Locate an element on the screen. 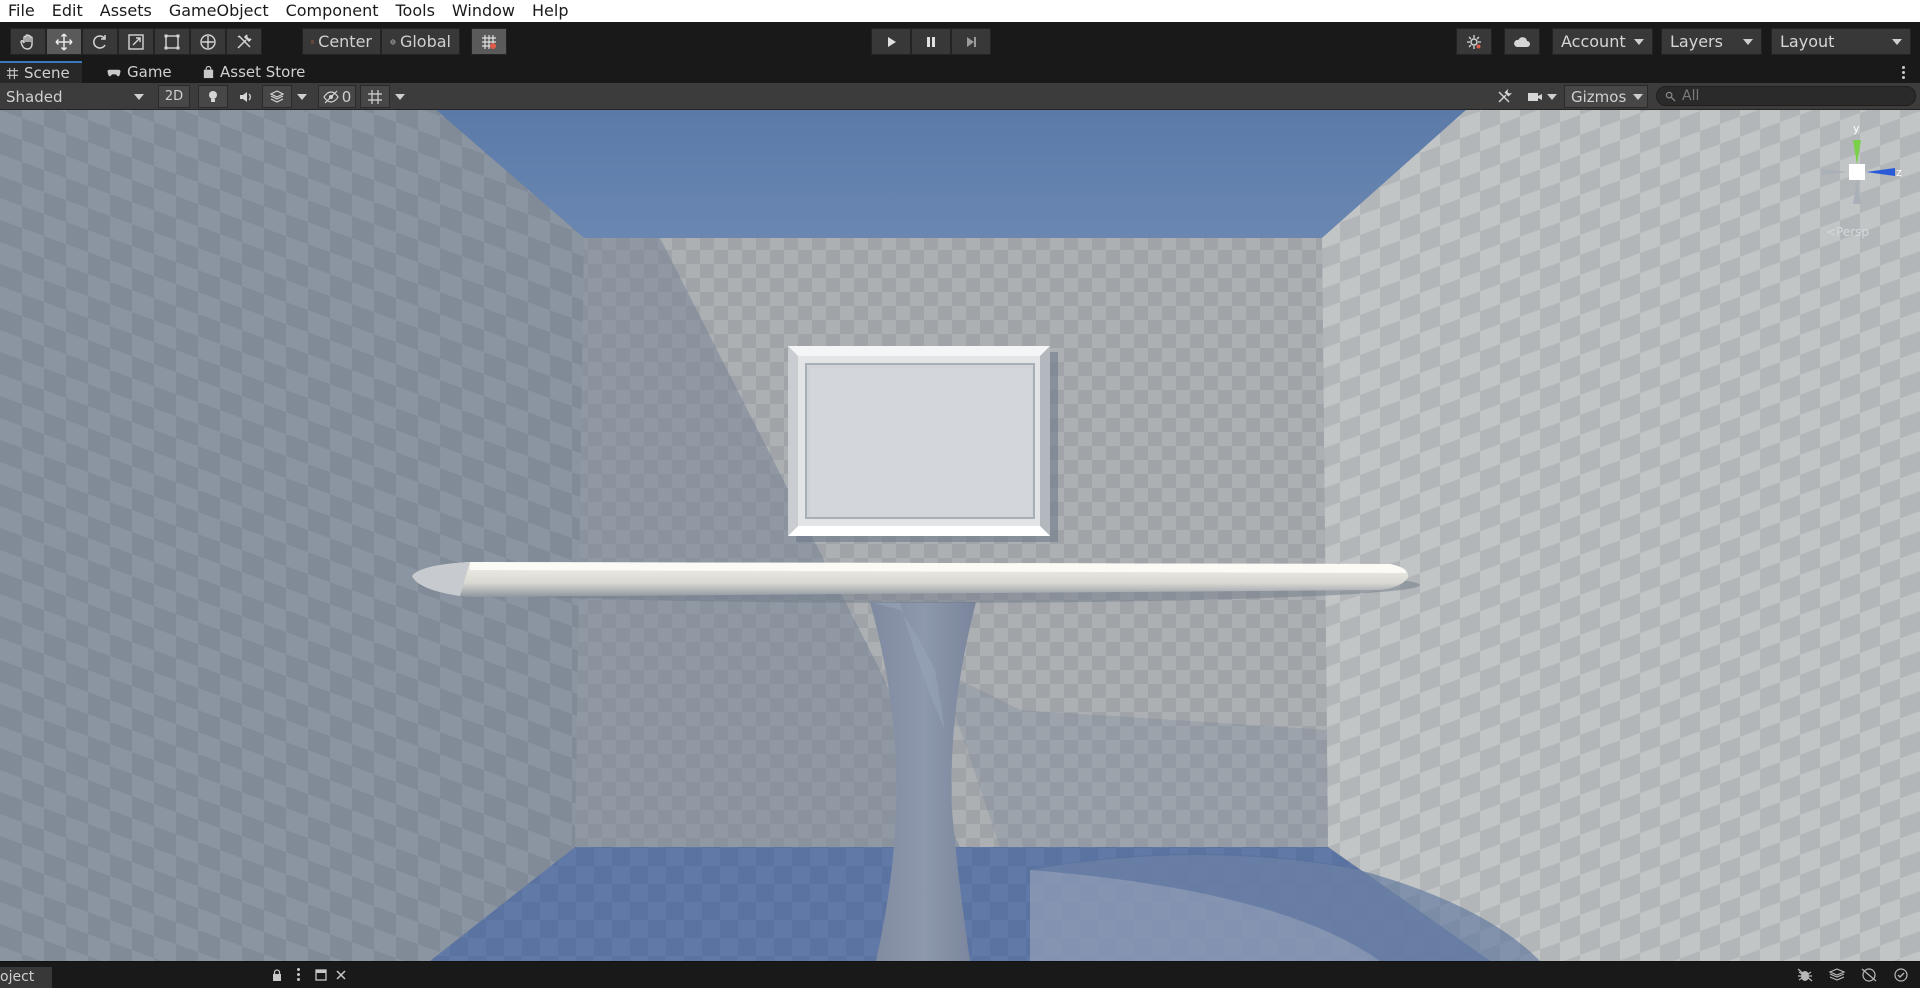 Image resolution: width=1920 pixels, height=988 pixels. pause-button is located at coordinates (931, 41).